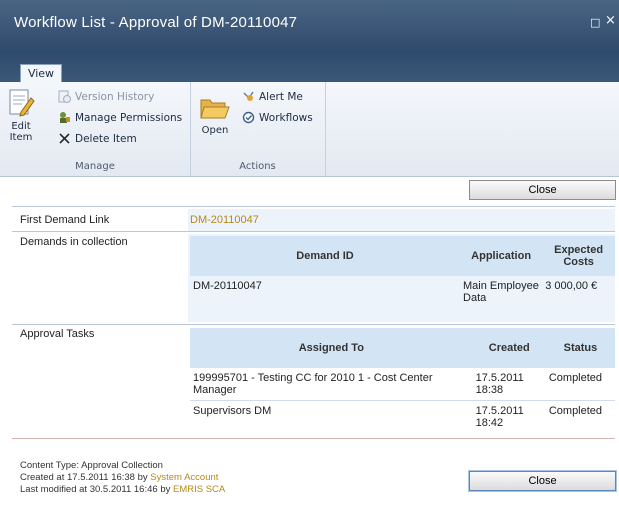 The width and height of the screenshot is (619, 516). I want to click on demand-id-cell: DM-20110047, so click(325, 292).